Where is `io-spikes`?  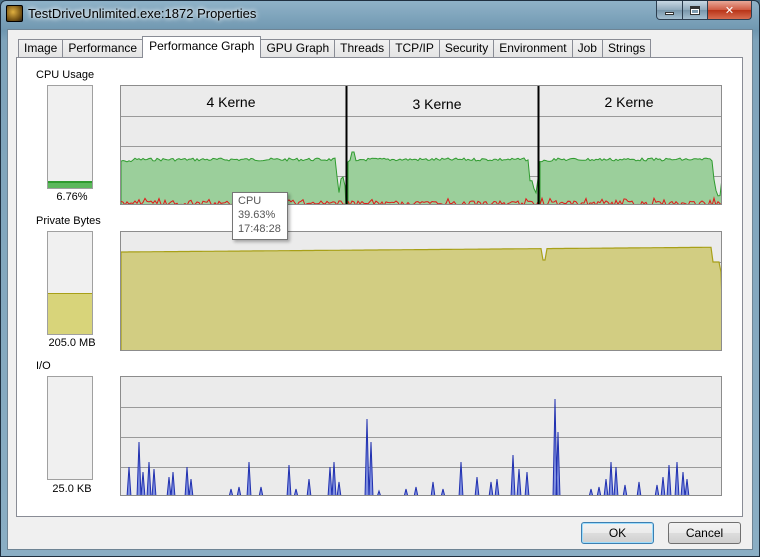
io-spikes is located at coordinates (408, 446).